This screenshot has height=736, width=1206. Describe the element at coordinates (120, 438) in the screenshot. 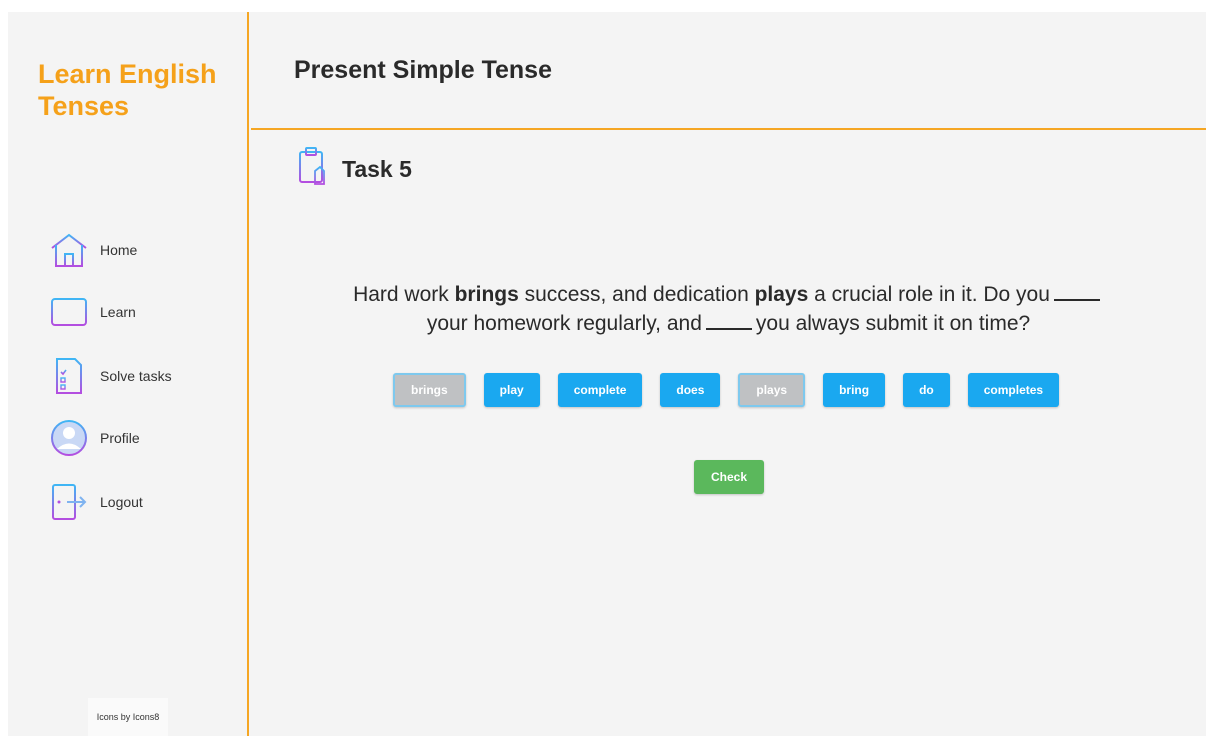

I see `sidebar-item-label: Profile` at that location.